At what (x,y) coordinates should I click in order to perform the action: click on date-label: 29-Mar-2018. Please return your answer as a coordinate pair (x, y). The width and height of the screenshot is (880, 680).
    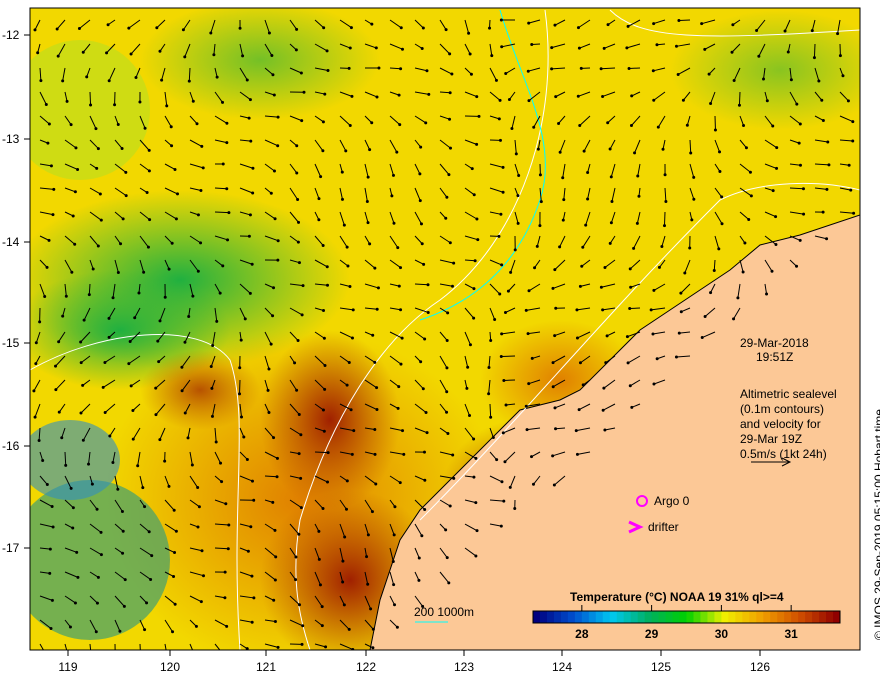
    Looking at the image, I should click on (774, 343).